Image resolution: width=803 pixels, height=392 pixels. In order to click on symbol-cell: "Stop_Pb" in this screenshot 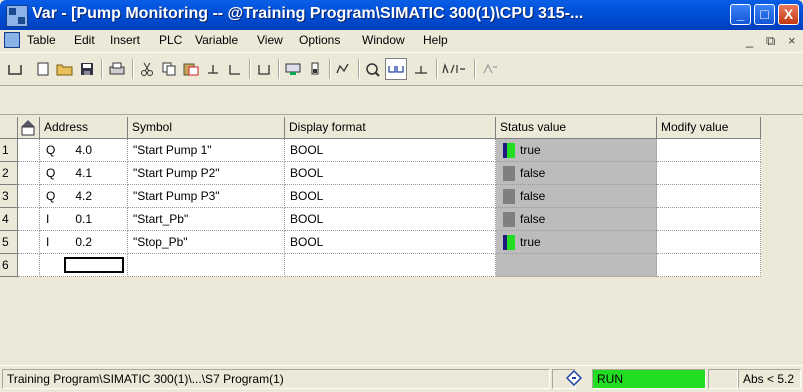, I will do `click(206, 242)`.